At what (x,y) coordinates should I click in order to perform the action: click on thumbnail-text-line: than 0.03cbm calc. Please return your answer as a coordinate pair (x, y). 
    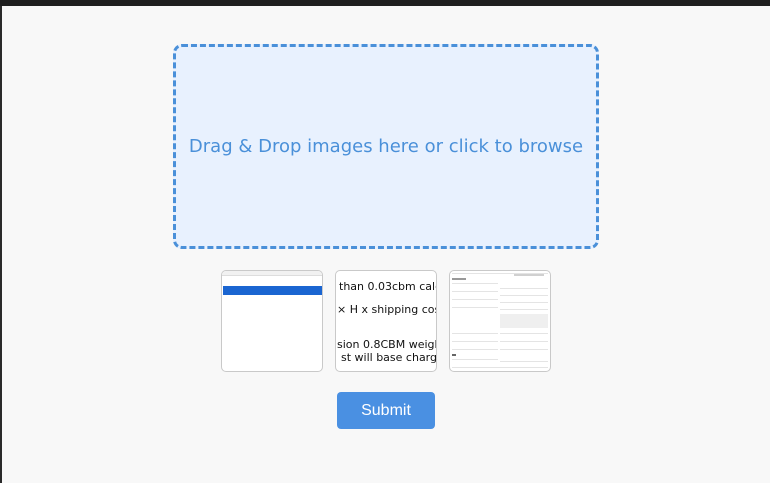
    Looking at the image, I should click on (388, 286).